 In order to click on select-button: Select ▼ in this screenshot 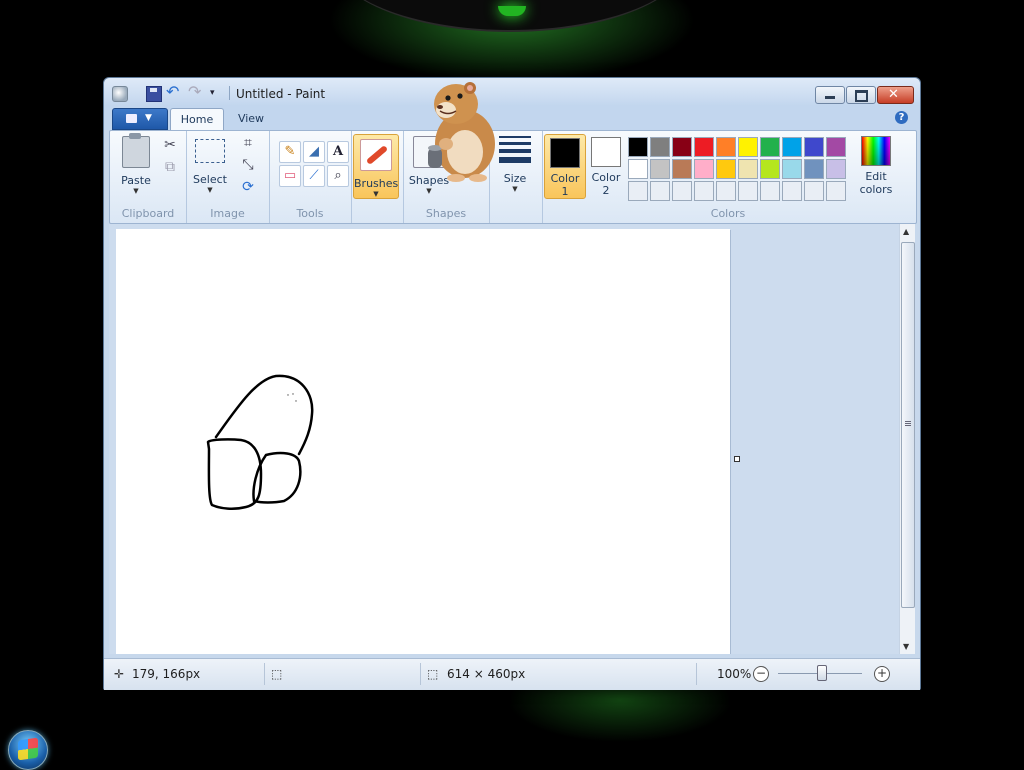, I will do `click(210, 166)`.